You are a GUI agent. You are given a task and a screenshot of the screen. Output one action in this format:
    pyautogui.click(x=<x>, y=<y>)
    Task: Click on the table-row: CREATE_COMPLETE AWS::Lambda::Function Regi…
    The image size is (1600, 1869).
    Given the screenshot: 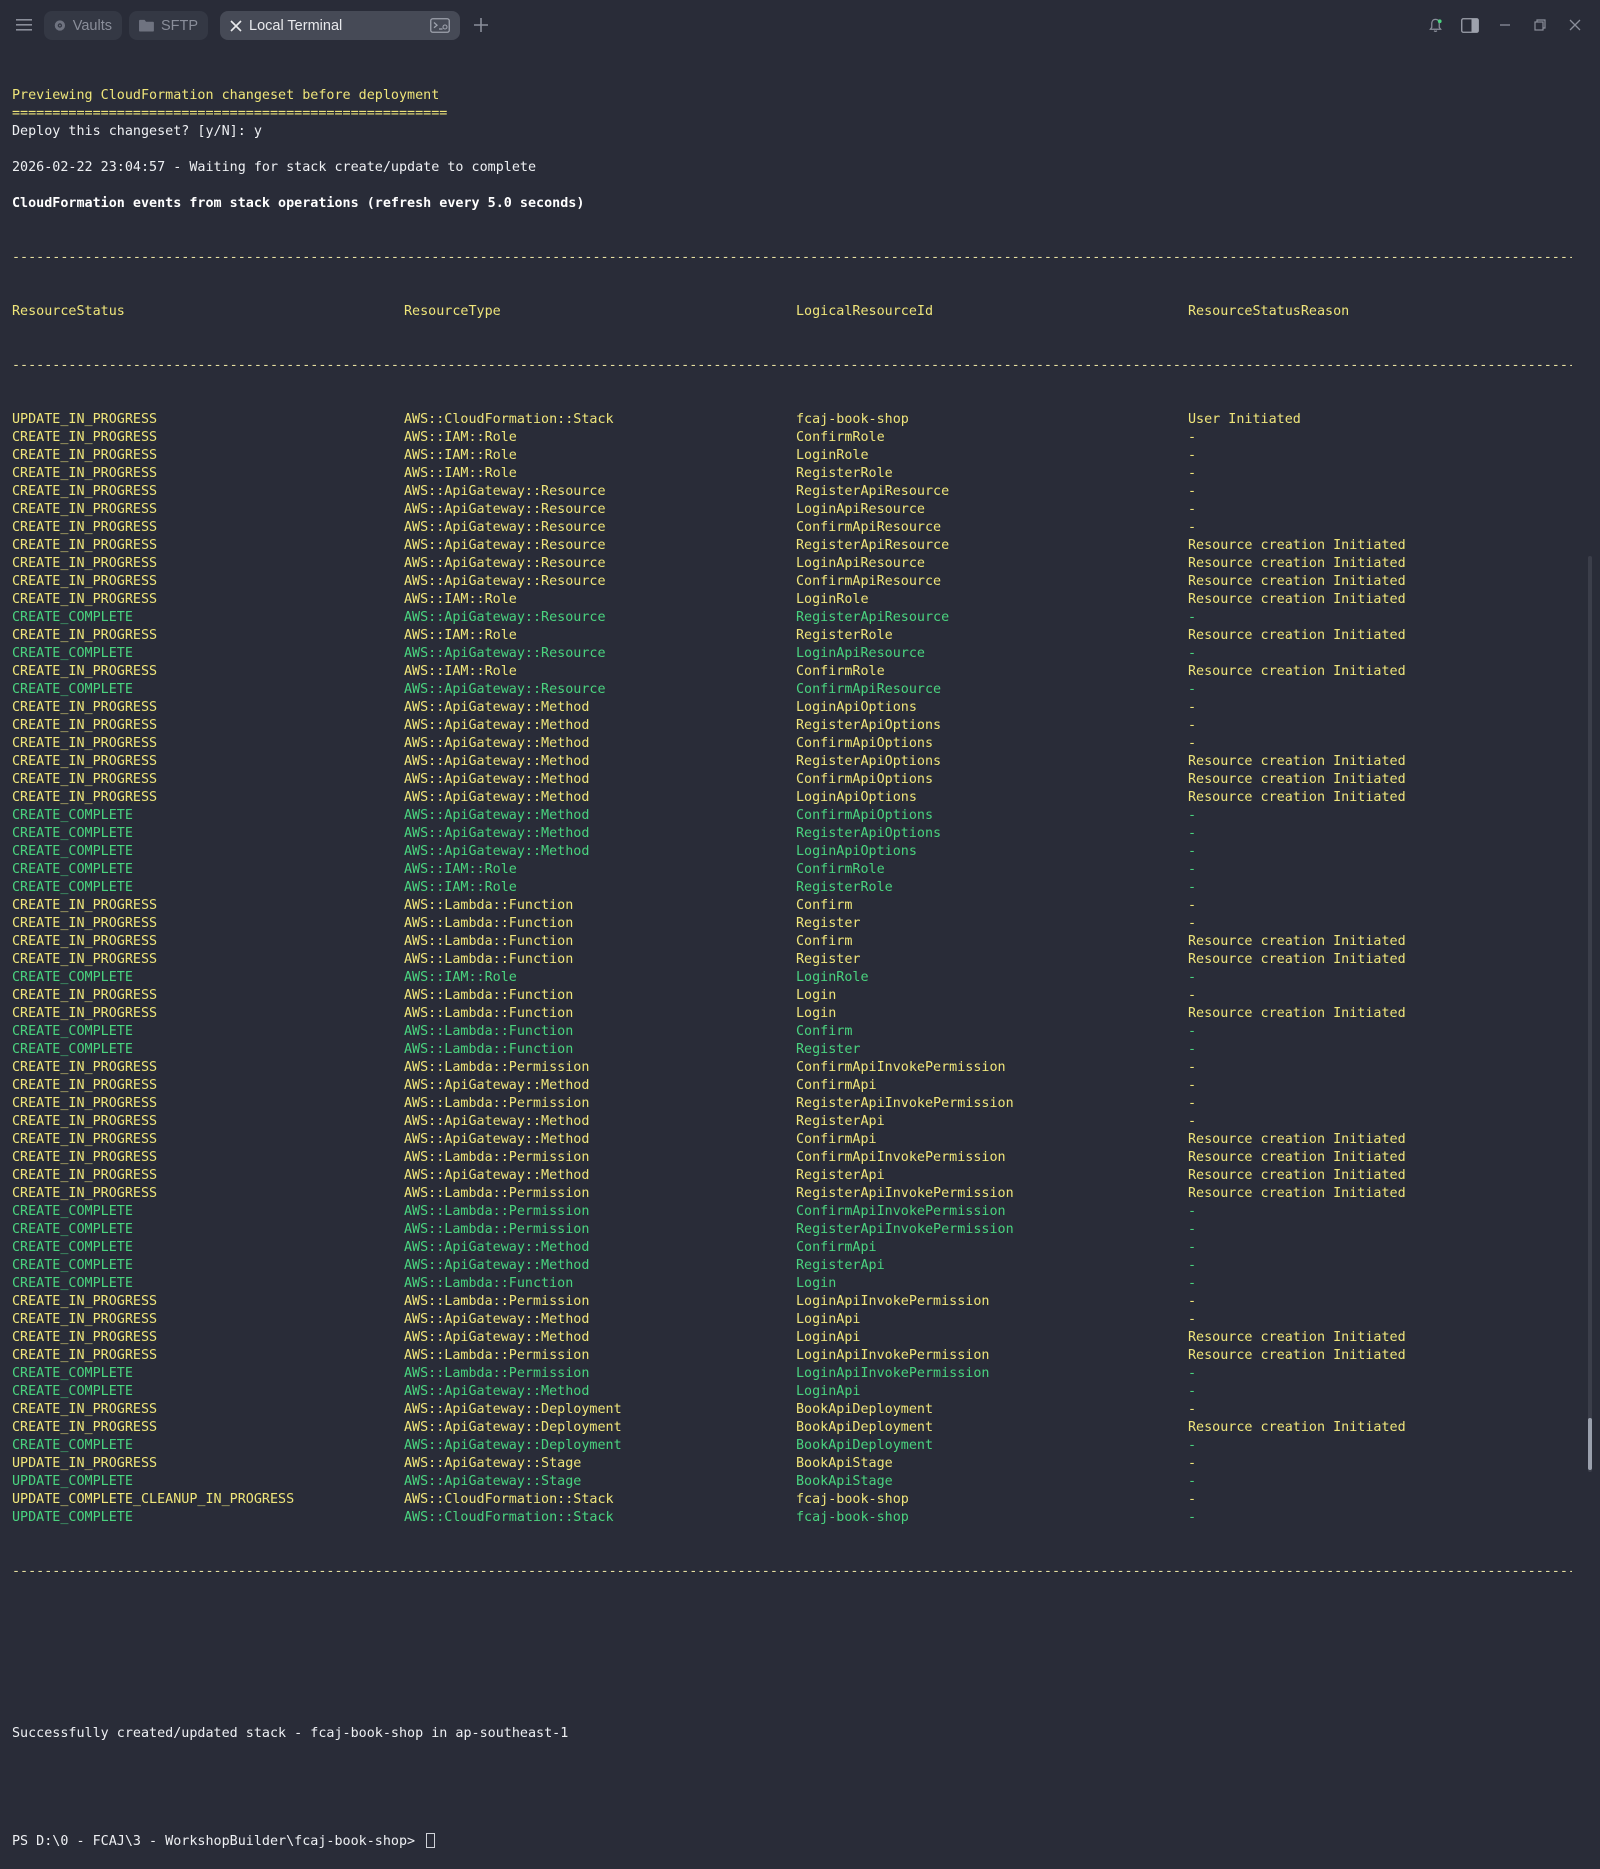 What is the action you would take?
    pyautogui.click(x=792, y=1050)
    